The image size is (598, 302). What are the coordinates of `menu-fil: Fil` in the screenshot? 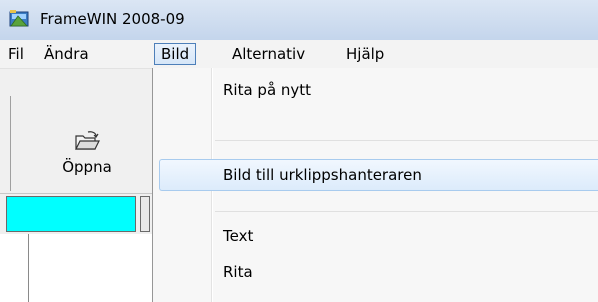 It's located at (16, 54).